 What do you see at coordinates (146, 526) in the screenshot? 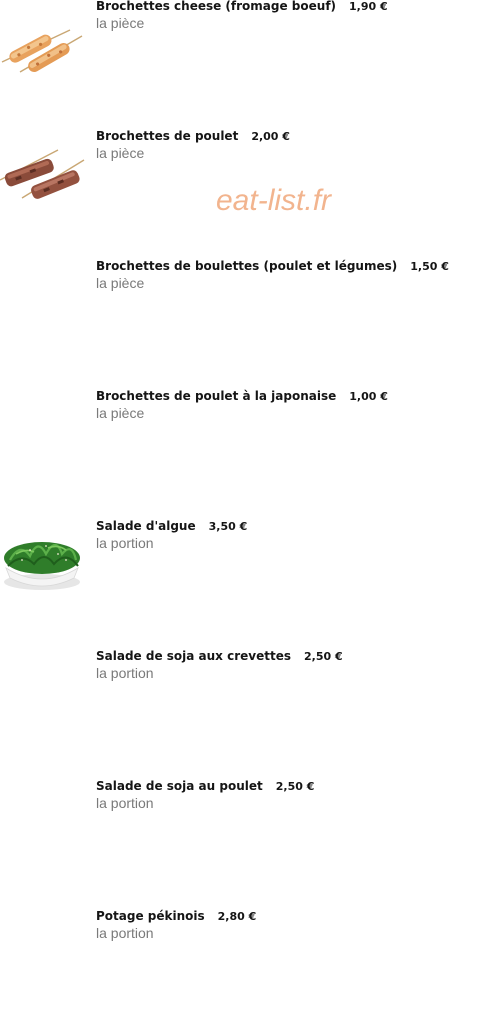
I see `menu-item-name: Salade d'algue` at bounding box center [146, 526].